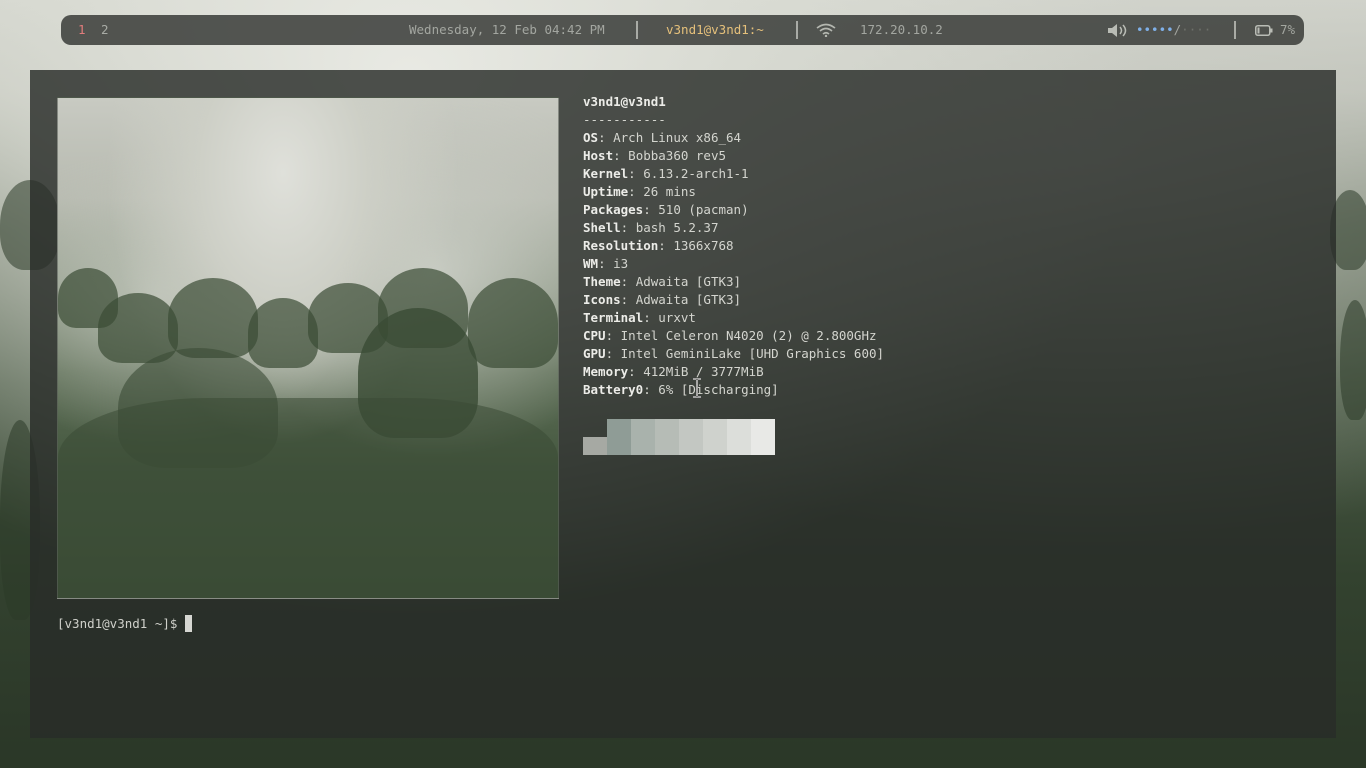 This screenshot has height=768, width=1366. What do you see at coordinates (669, 191) in the screenshot?
I see `info-value: 26 mins` at bounding box center [669, 191].